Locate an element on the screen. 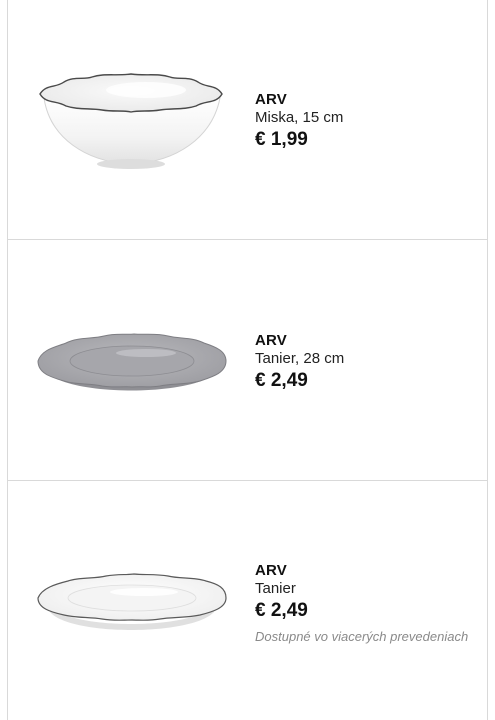 Image resolution: width=495 pixels, height=720 pixels. product-info: ARV Tanier, 28 cm € 2,49 is located at coordinates (370, 362).